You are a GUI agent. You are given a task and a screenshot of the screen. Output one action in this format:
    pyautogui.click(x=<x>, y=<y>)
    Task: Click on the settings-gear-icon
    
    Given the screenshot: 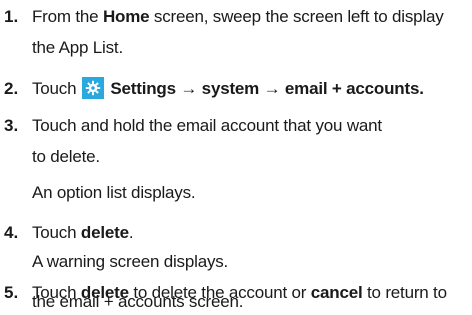 What is the action you would take?
    pyautogui.click(x=93, y=88)
    